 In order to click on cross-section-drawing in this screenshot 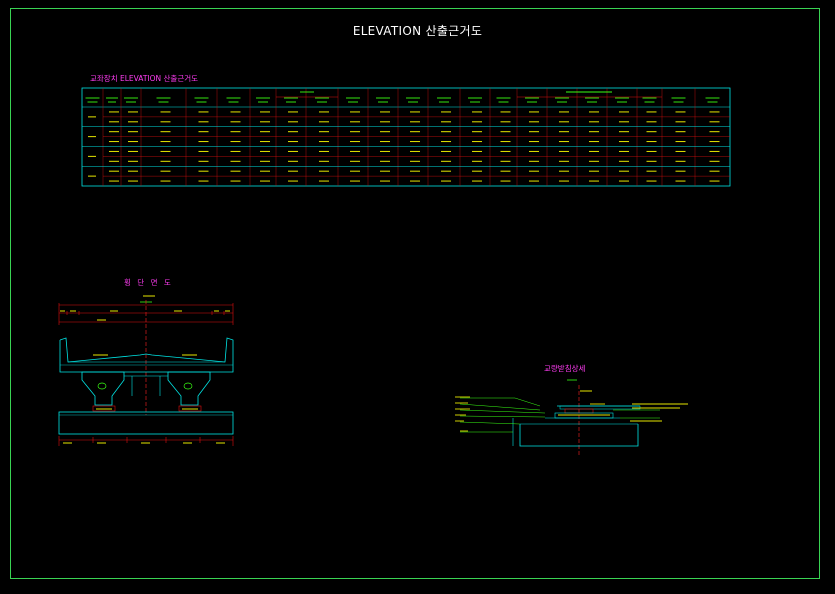, I will do `click(146, 370)`.